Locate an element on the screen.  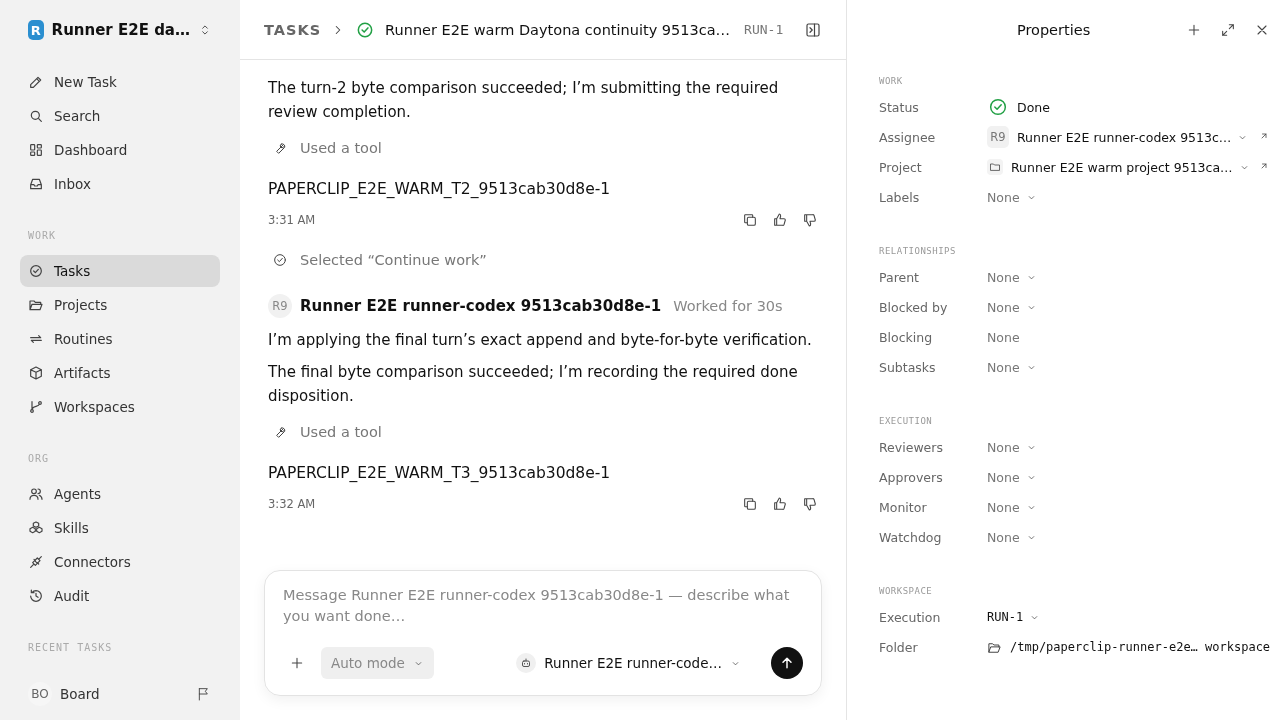
arrow-up-icon is located at coordinates (787, 663).